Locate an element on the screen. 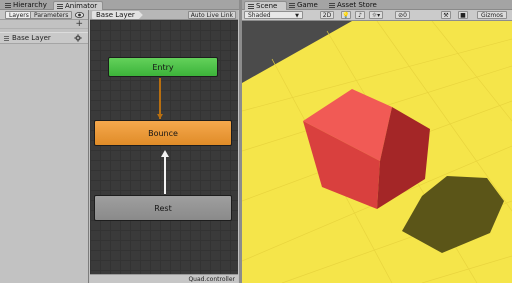 The width and height of the screenshot is (512, 283). state-rest: Rest is located at coordinates (163, 208).